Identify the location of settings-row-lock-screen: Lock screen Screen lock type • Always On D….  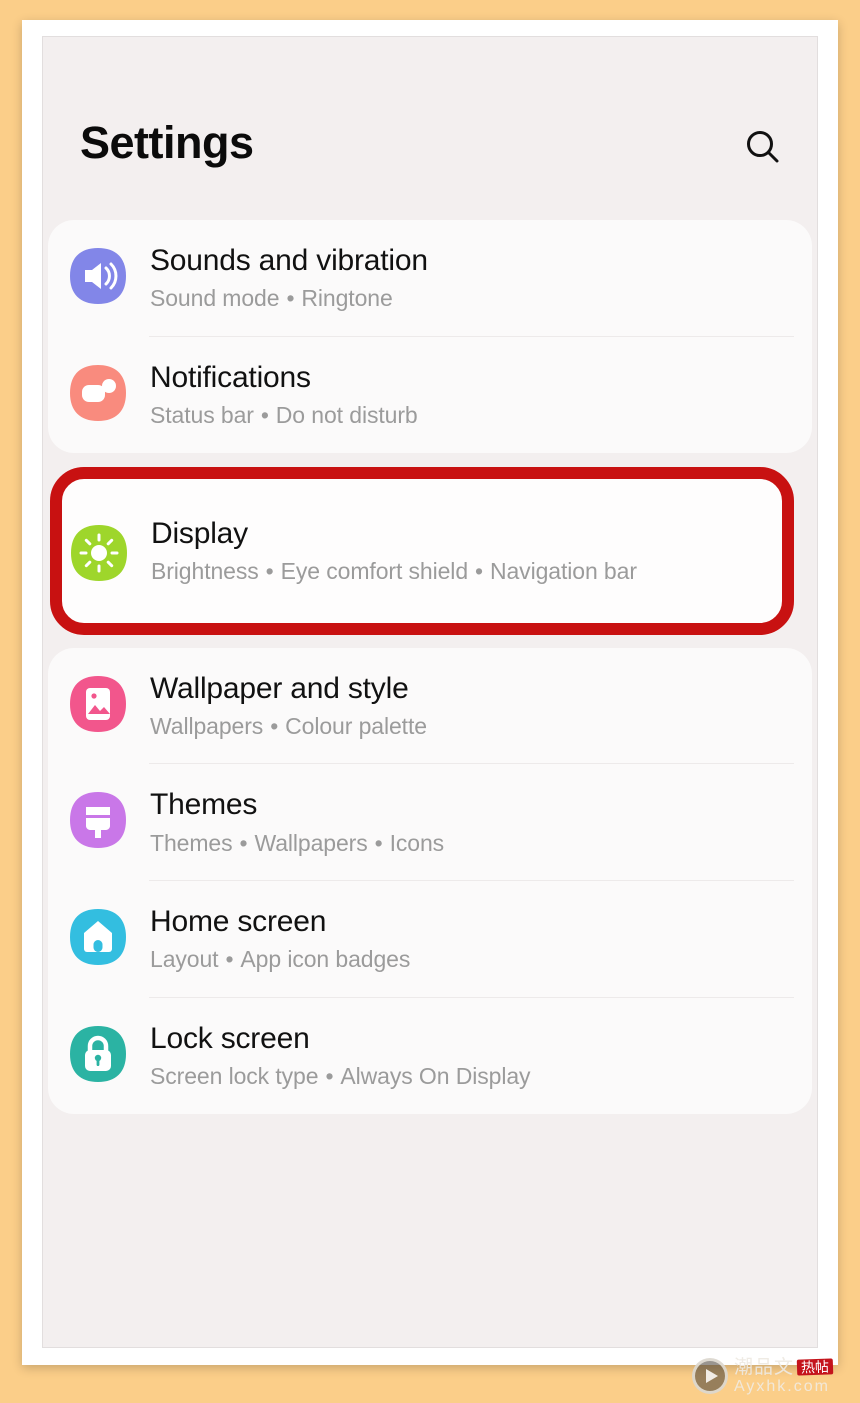
(430, 1056).